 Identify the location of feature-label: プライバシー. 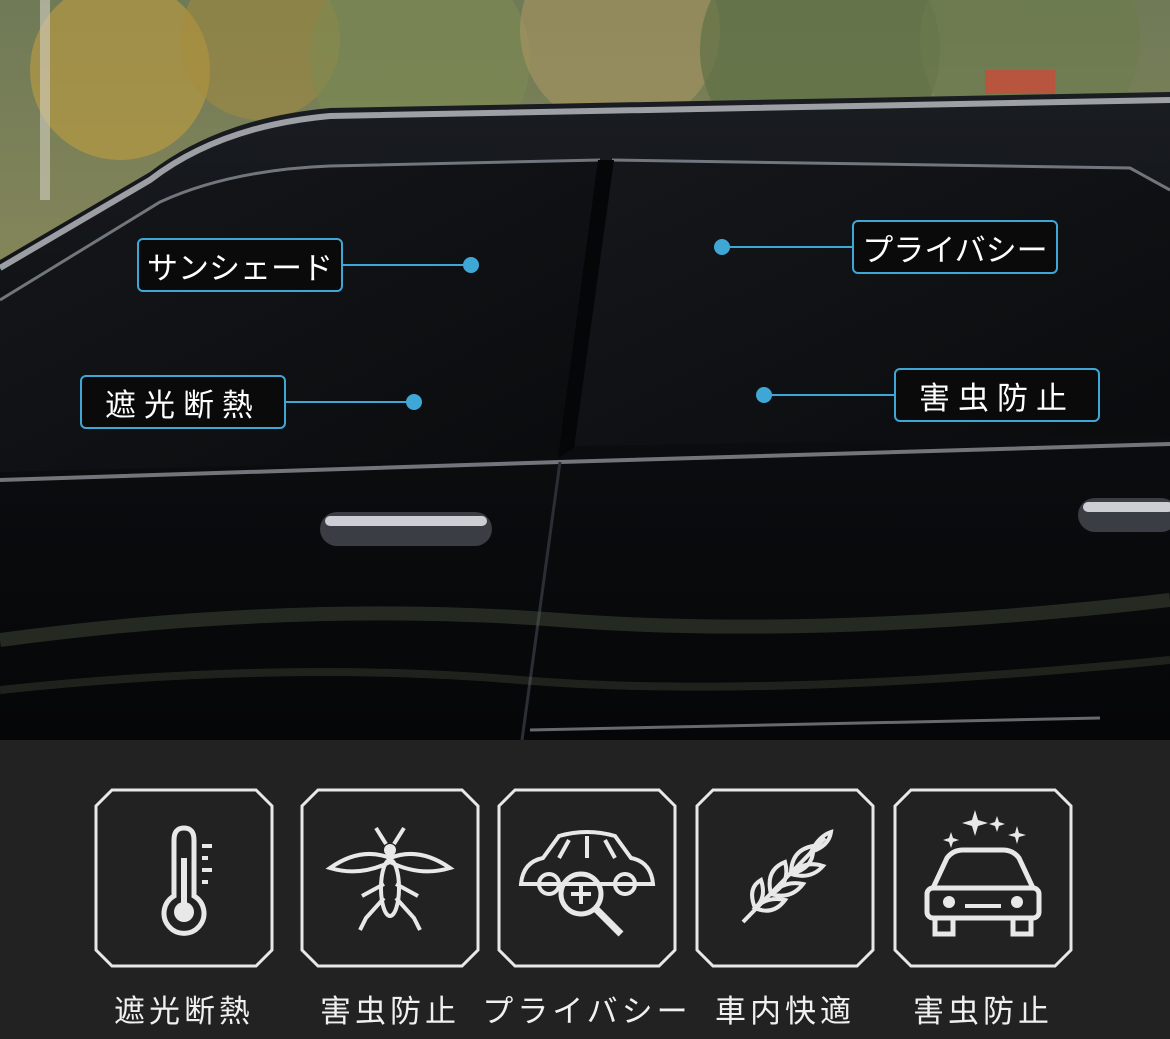
(587, 1012).